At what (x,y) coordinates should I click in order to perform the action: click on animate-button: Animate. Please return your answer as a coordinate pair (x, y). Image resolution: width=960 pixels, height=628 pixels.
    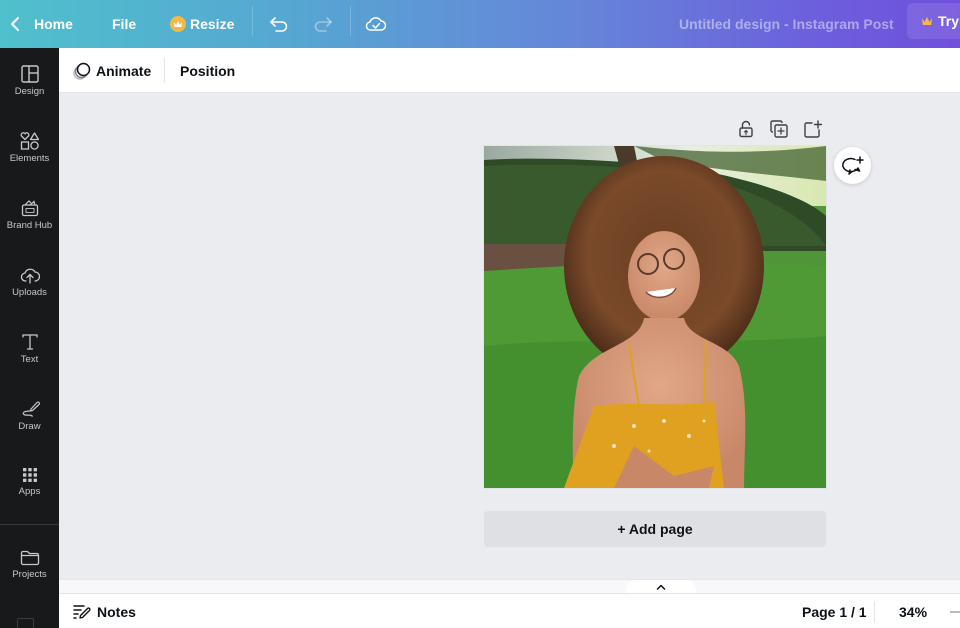
    Looking at the image, I should click on (111, 70).